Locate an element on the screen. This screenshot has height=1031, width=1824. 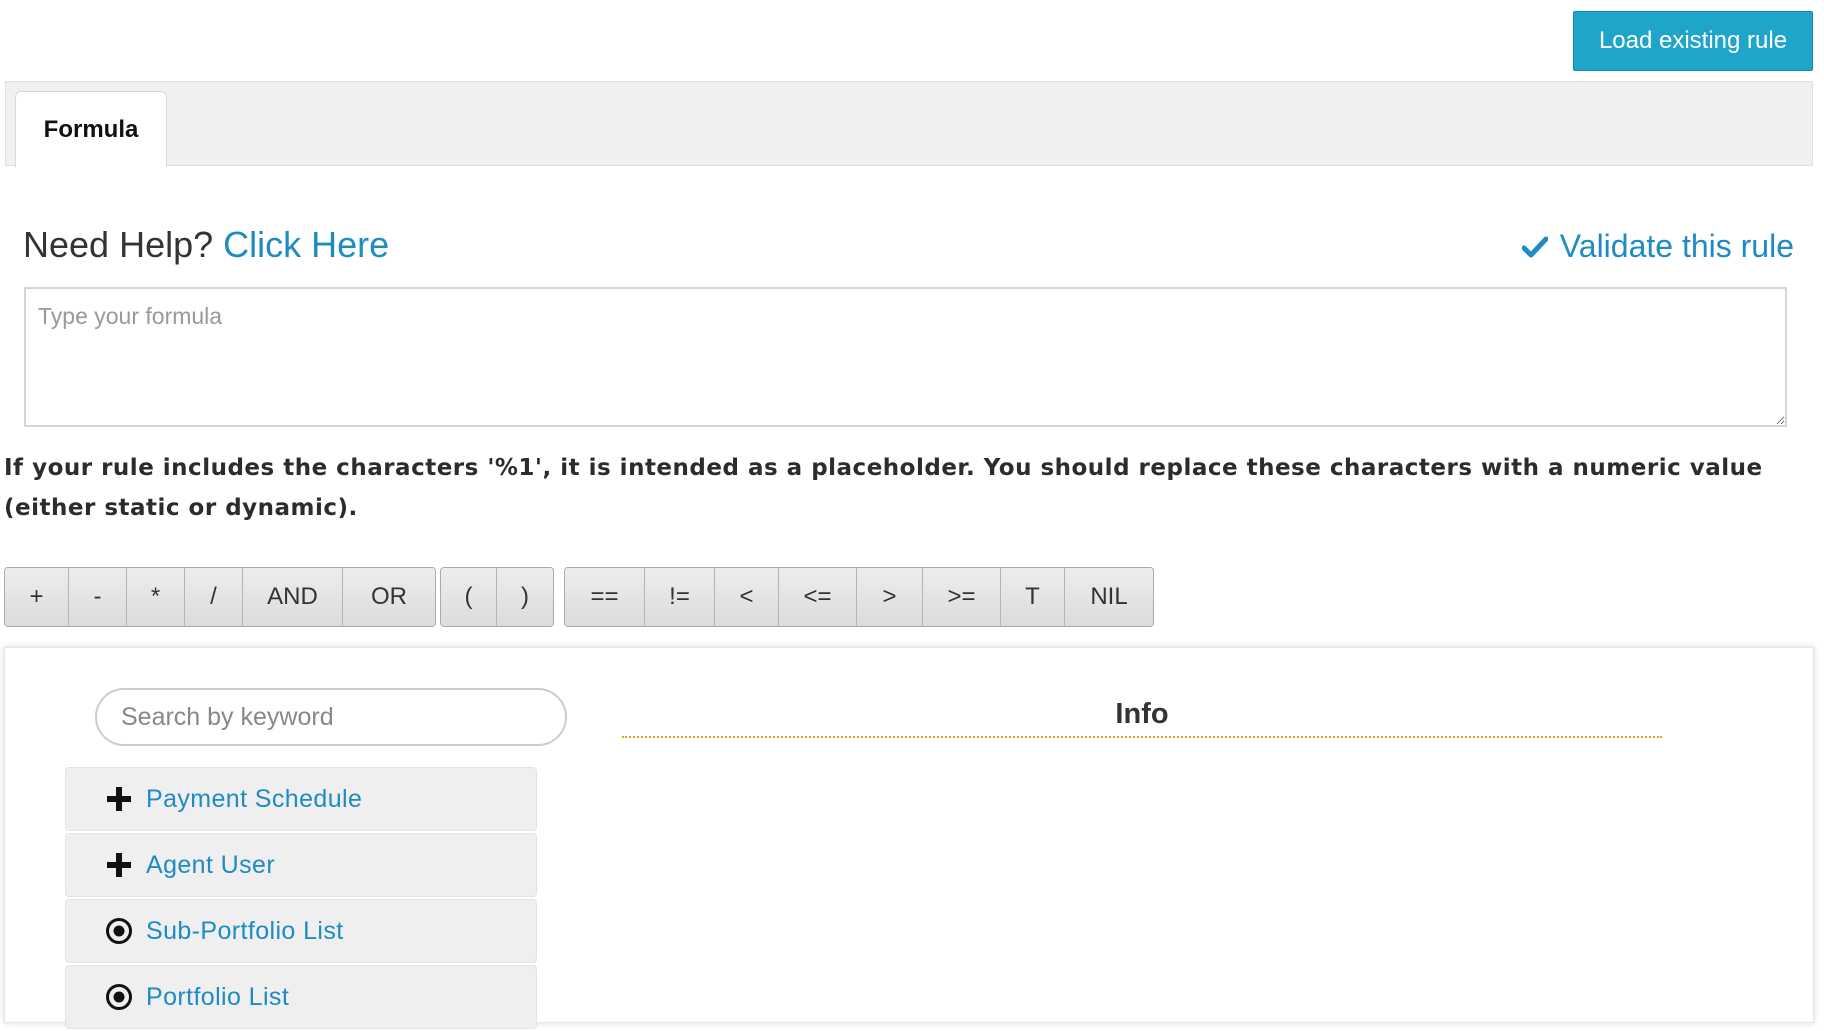
op-not-equal-button: != is located at coordinates (680, 597).